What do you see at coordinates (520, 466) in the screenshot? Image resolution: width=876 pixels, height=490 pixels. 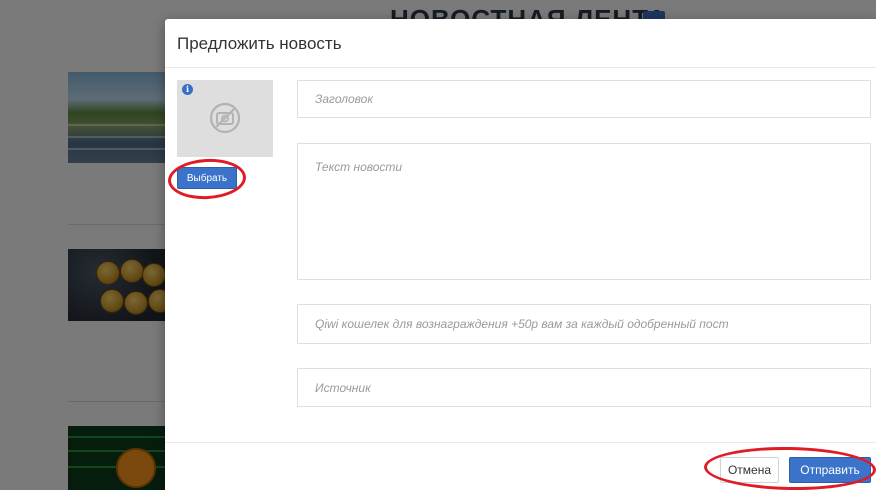 I see `modal-footer: Отмена Отправить` at bounding box center [520, 466].